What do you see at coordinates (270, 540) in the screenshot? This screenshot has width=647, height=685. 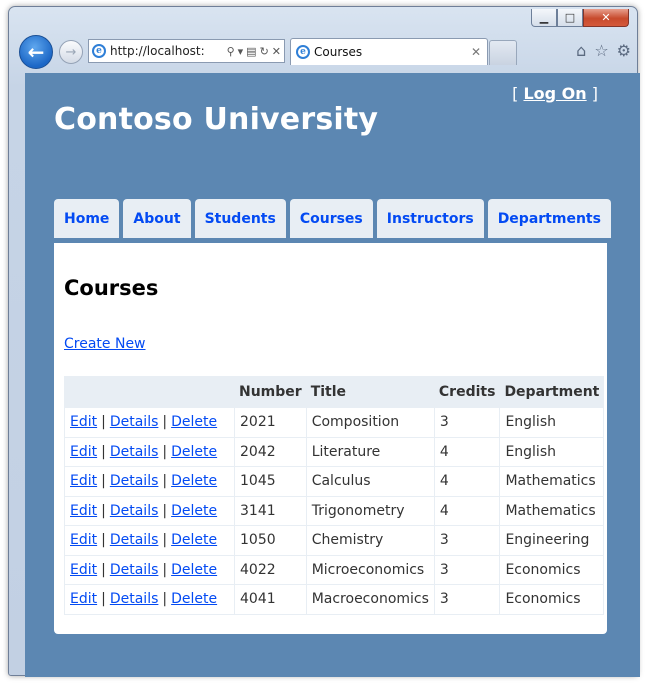 I see `course-number: 1050` at bounding box center [270, 540].